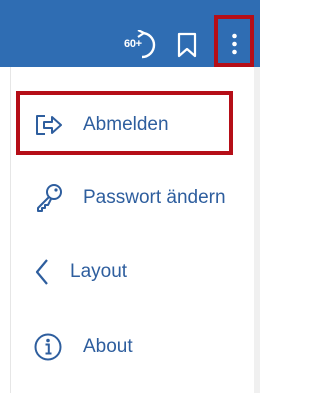 The height and width of the screenshot is (393, 320). Describe the element at coordinates (130, 33) in the screenshot. I see `app-header: 60+` at that location.